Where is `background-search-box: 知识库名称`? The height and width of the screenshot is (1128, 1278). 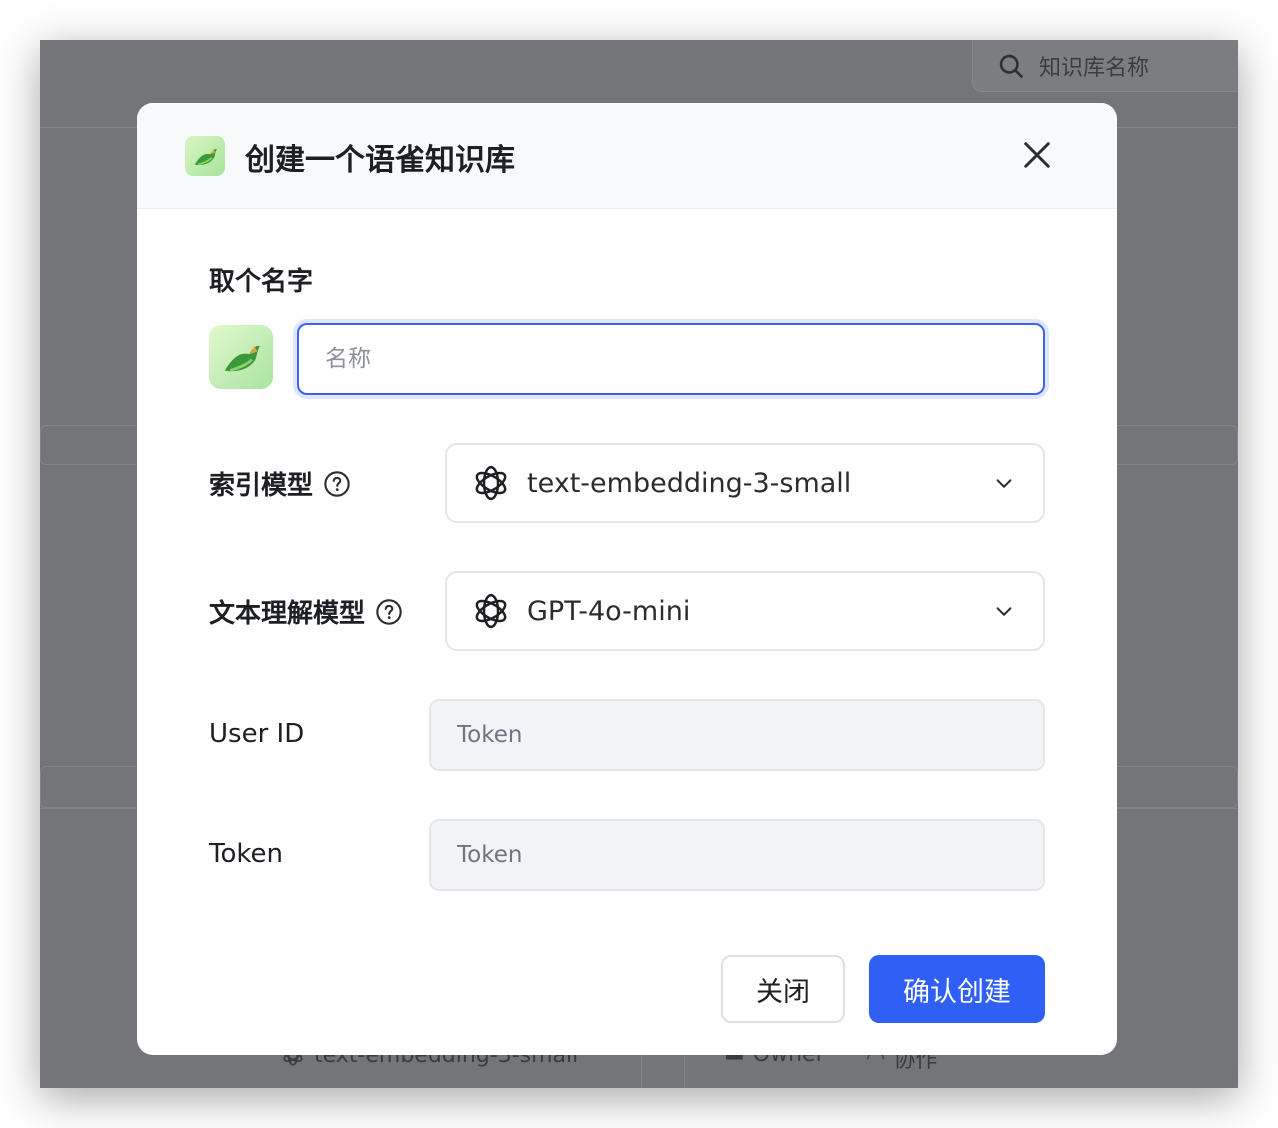 background-search-box: 知识库名称 is located at coordinates (1105, 66).